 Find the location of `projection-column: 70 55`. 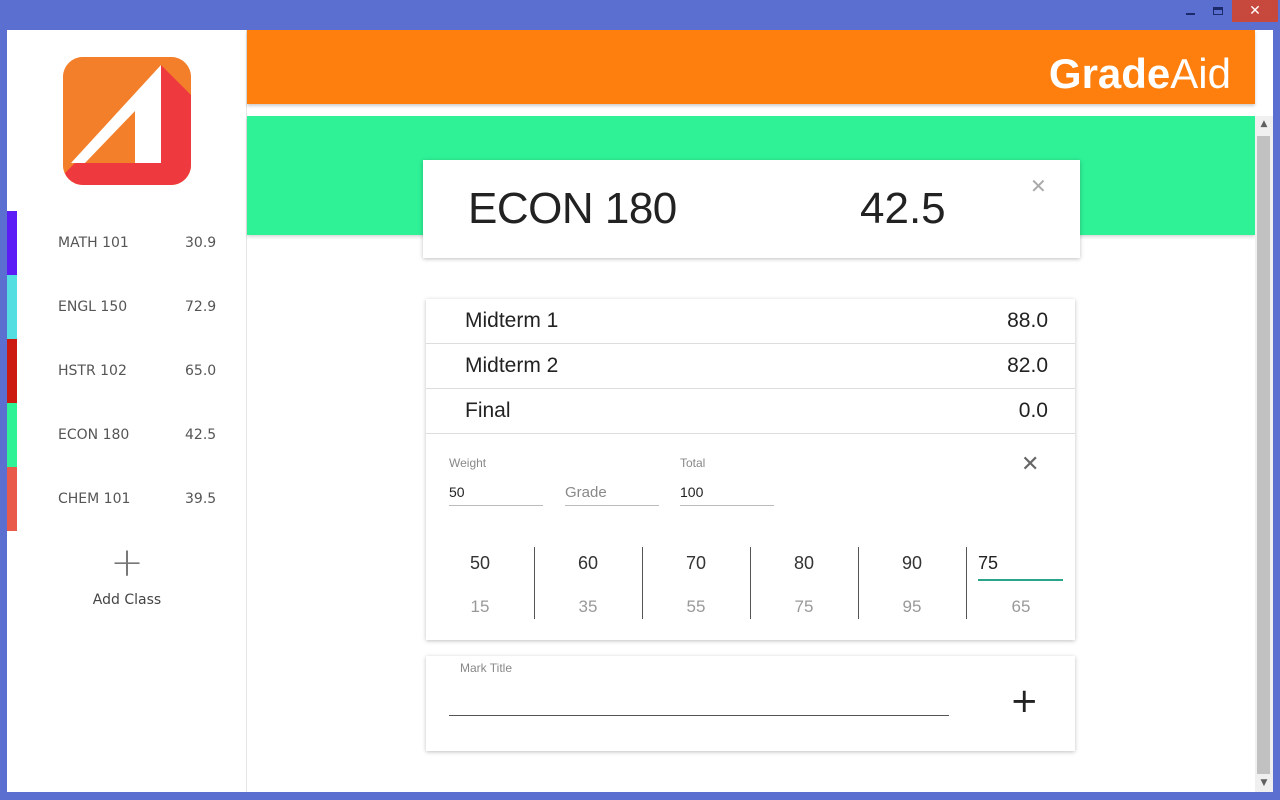

projection-column: 70 55 is located at coordinates (696, 583).